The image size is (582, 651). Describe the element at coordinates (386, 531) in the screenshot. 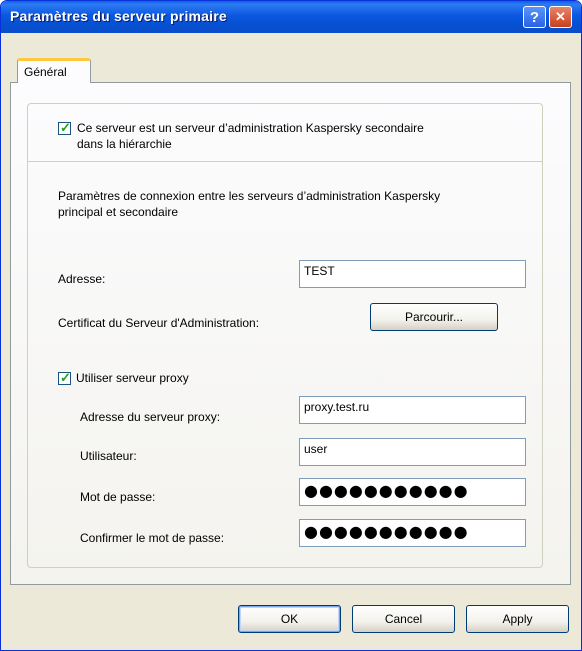

I see `confirm-password-value: ●●●●●●●●●●●` at that location.